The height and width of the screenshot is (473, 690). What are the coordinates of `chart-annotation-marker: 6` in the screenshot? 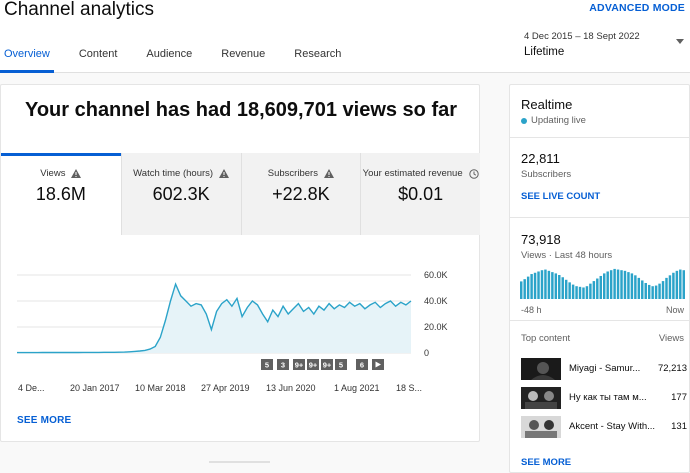 It's located at (362, 364).